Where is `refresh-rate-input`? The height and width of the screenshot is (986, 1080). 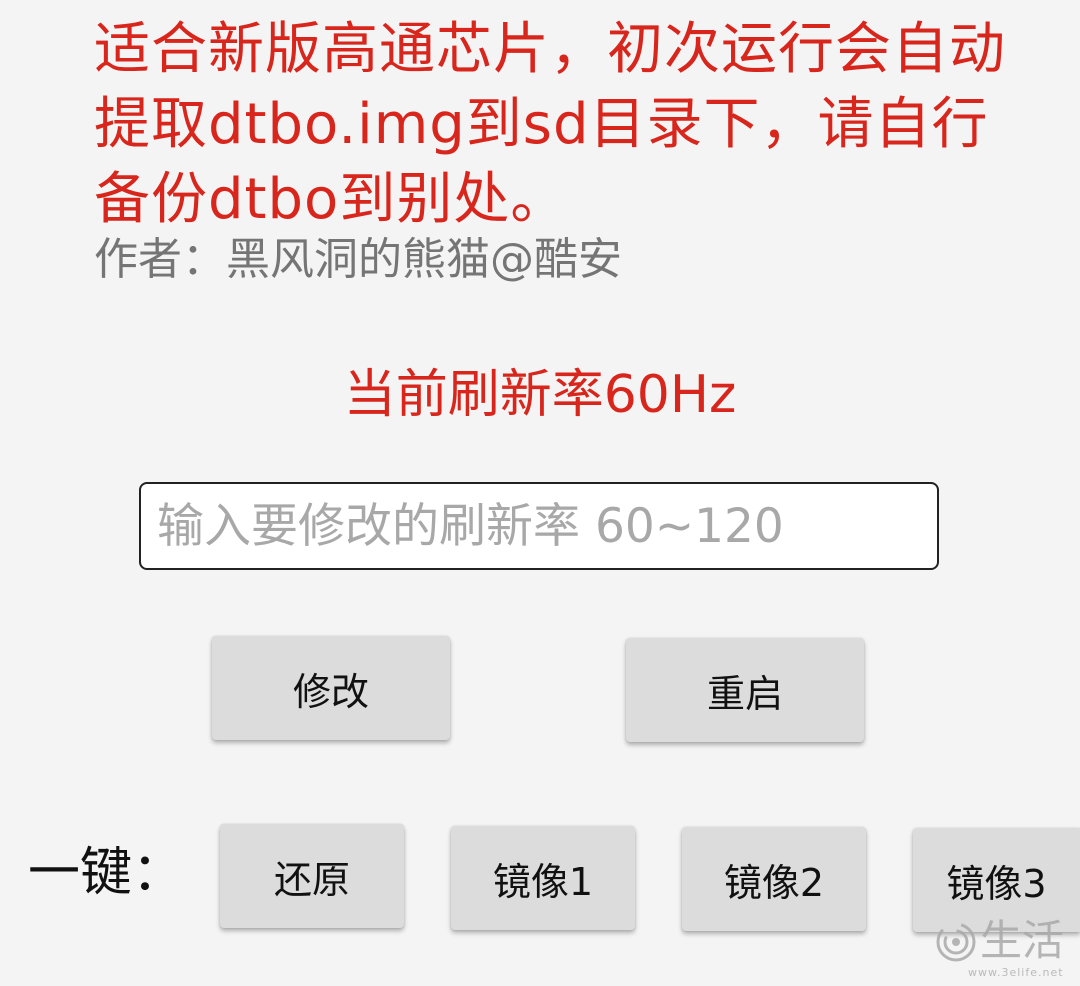 refresh-rate-input is located at coordinates (539, 526).